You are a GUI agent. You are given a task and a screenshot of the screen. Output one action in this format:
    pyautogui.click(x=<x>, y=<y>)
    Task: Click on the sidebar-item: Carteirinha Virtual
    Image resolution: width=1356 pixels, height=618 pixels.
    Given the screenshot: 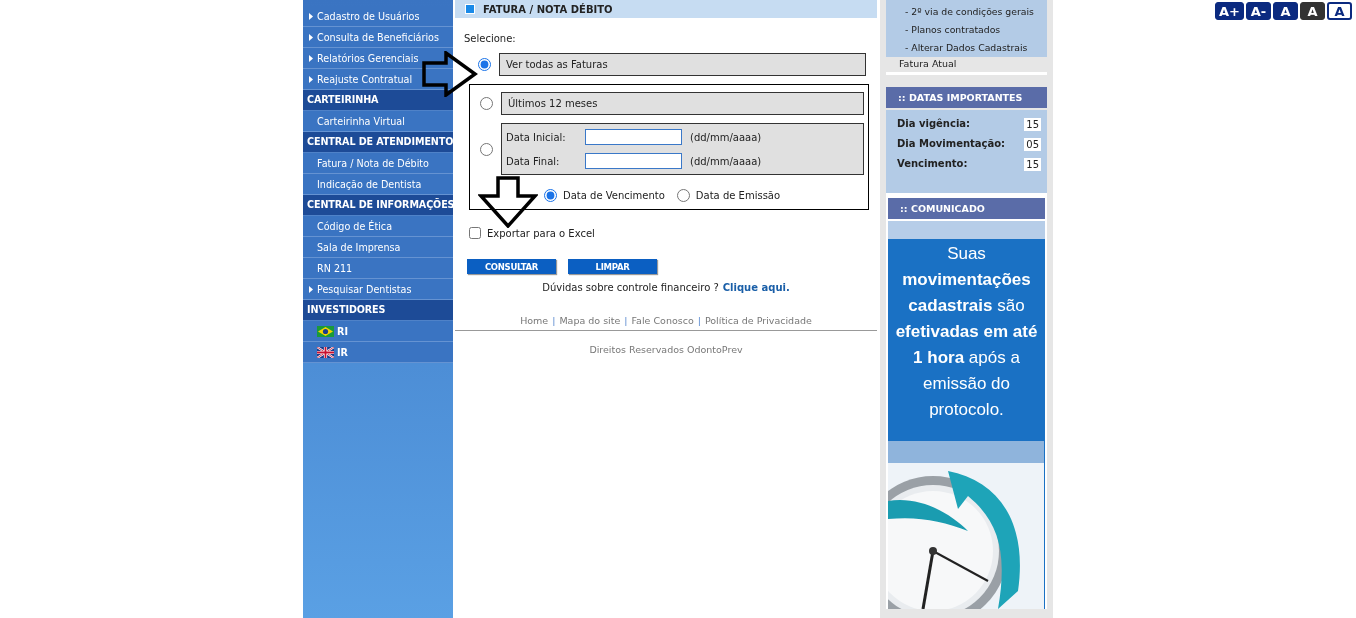 What is the action you would take?
    pyautogui.click(x=378, y=121)
    